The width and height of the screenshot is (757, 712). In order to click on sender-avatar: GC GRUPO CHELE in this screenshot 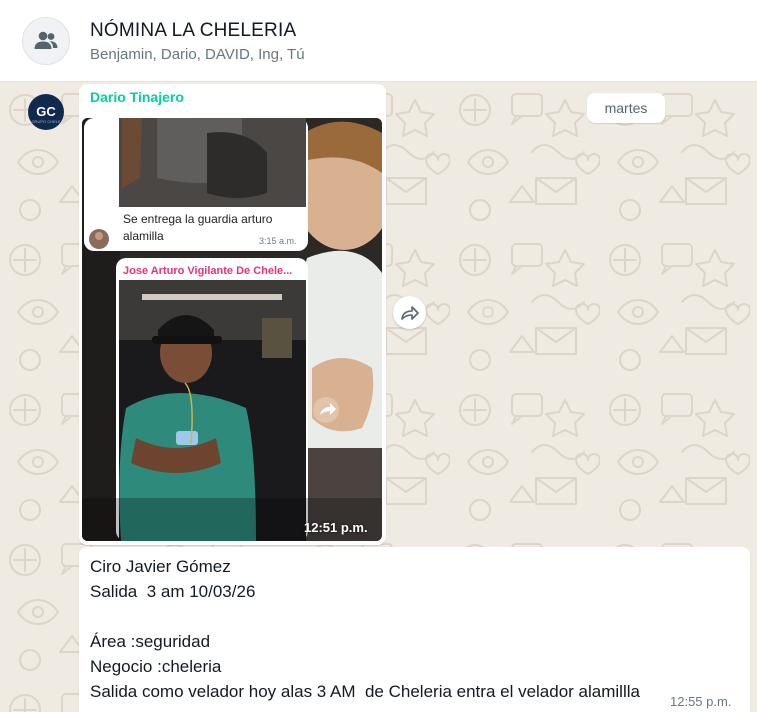, I will do `click(46, 112)`.